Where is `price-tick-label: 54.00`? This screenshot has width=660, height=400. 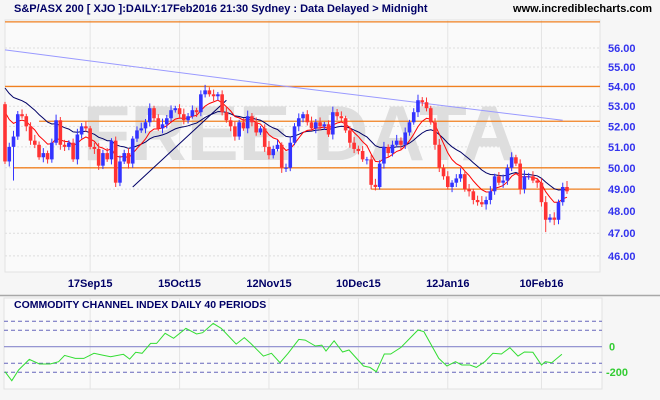 price-tick-label: 54.00 is located at coordinates (622, 87).